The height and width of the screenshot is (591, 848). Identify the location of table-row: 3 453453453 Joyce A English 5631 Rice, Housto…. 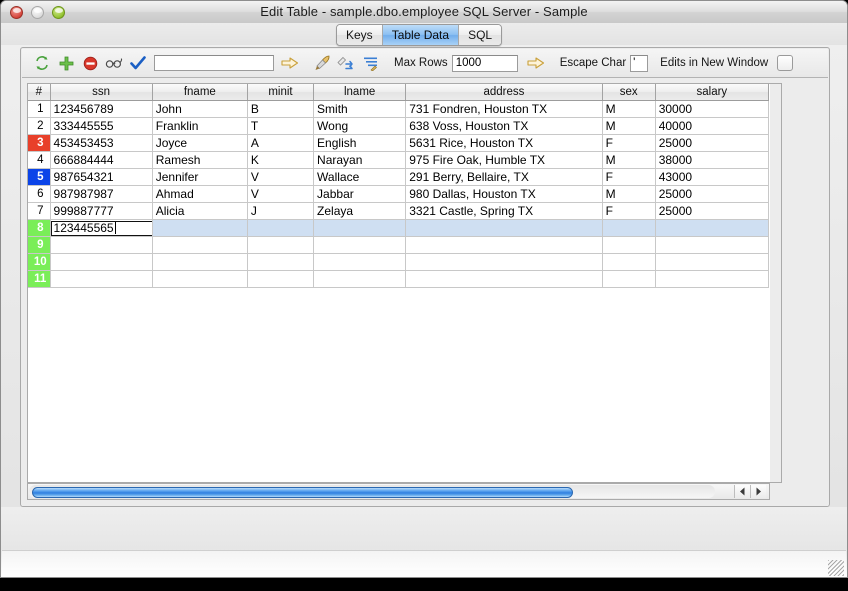
(399, 143).